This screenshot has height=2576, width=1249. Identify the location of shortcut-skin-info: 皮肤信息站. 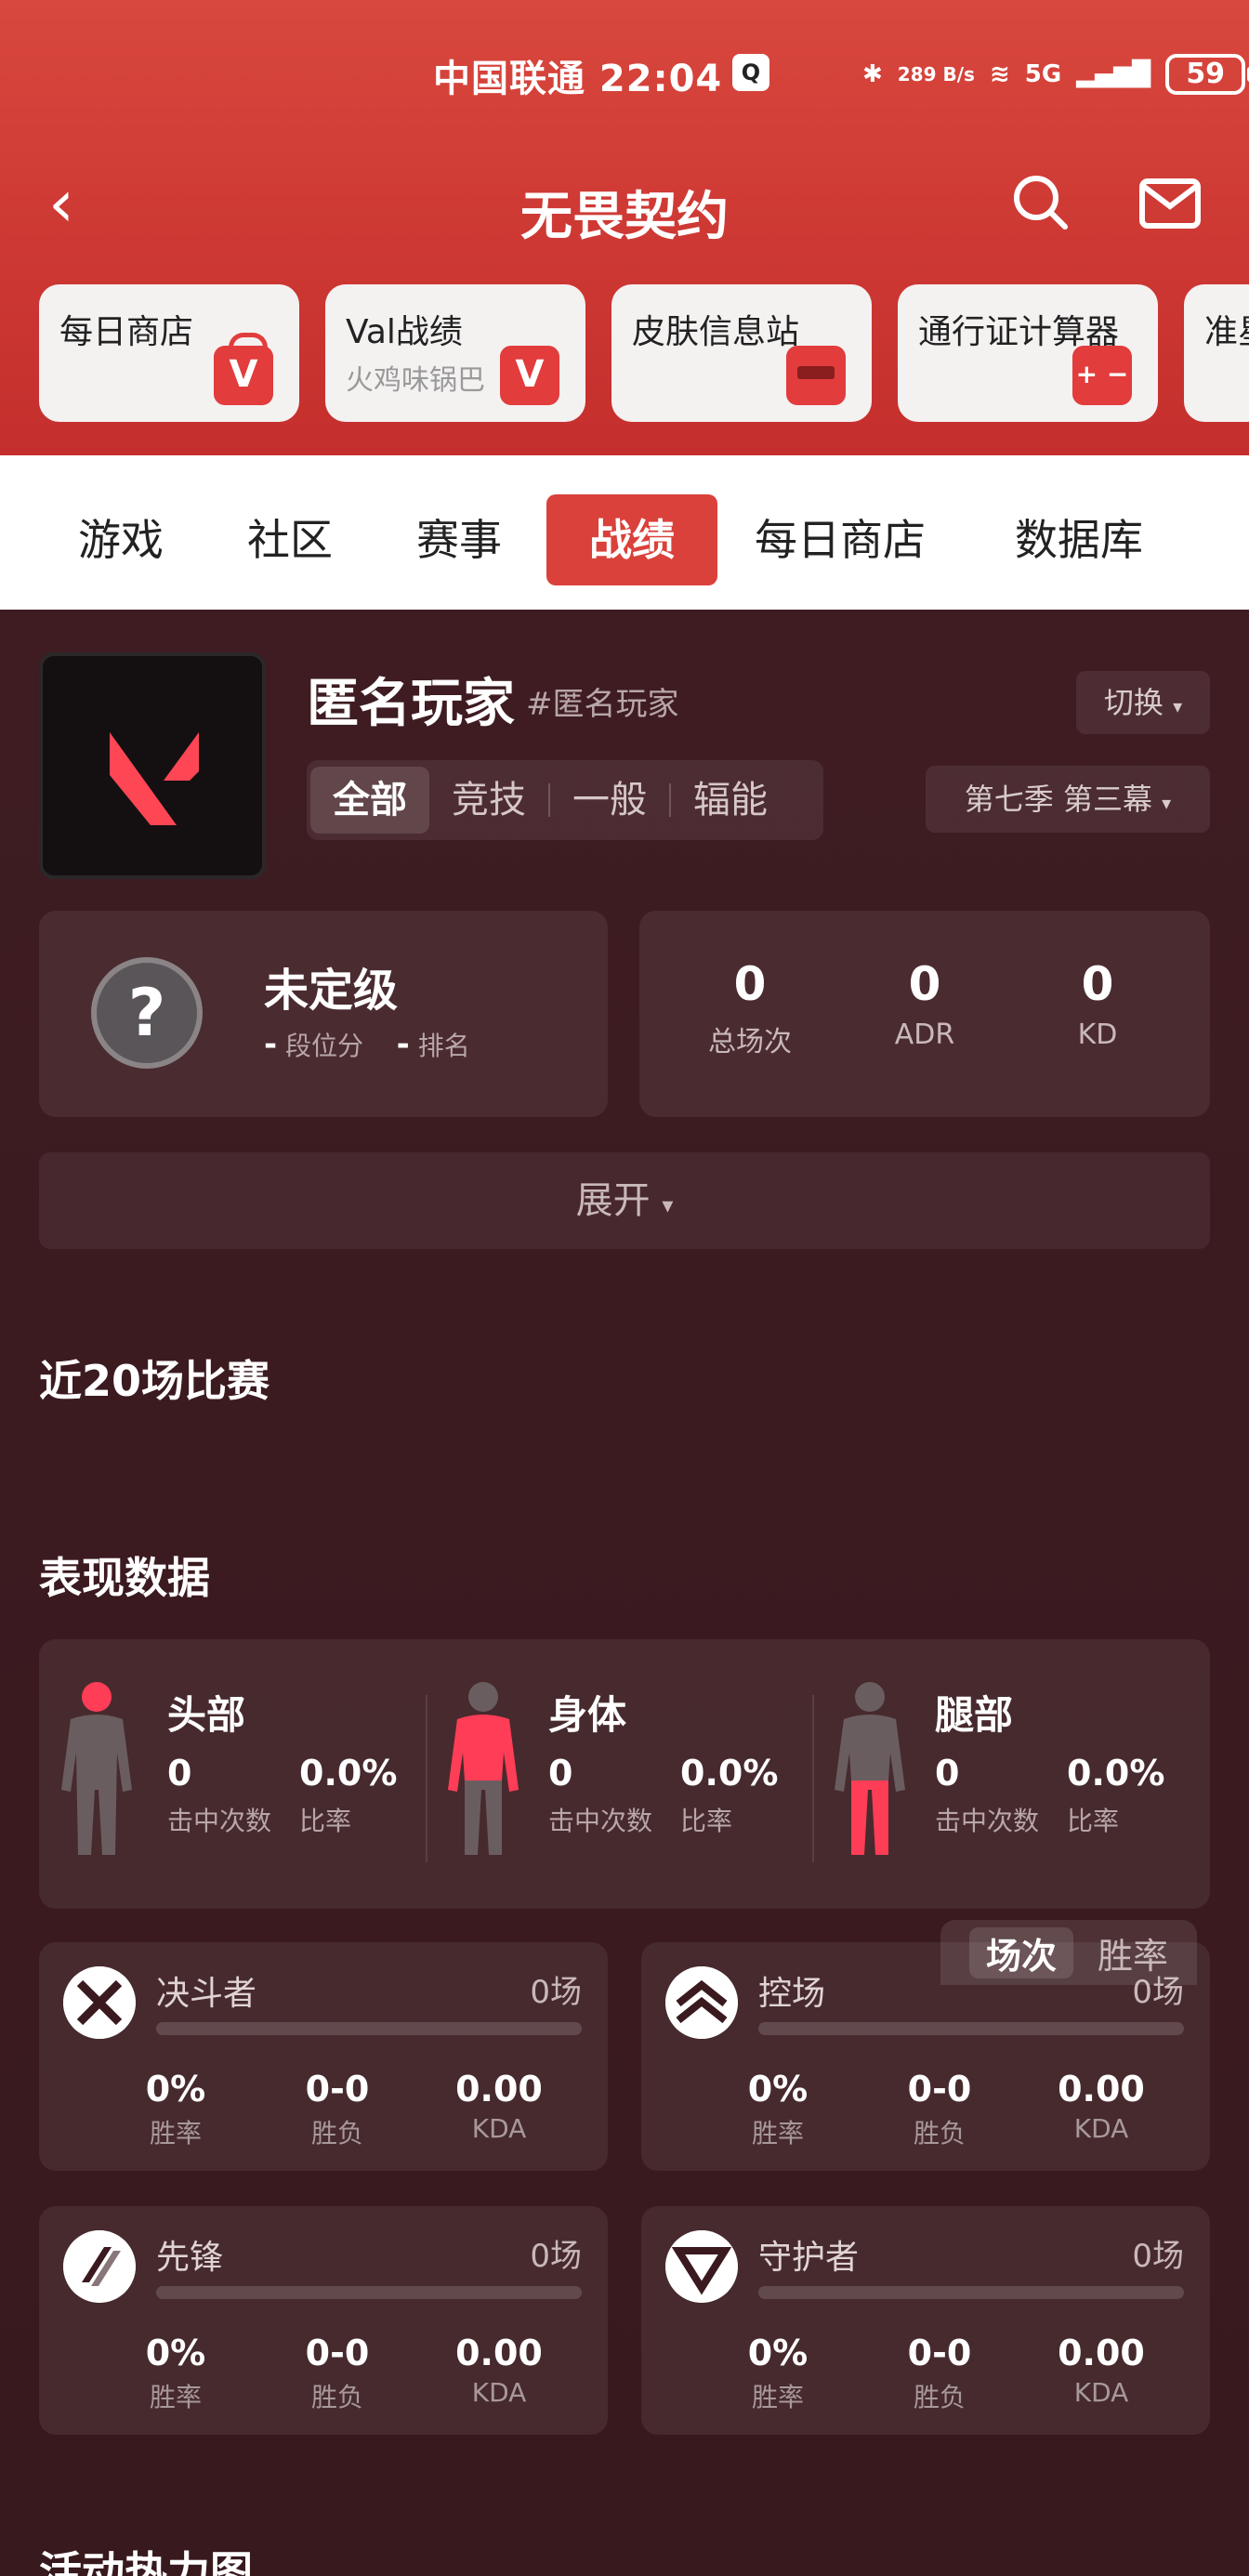
(741, 353).